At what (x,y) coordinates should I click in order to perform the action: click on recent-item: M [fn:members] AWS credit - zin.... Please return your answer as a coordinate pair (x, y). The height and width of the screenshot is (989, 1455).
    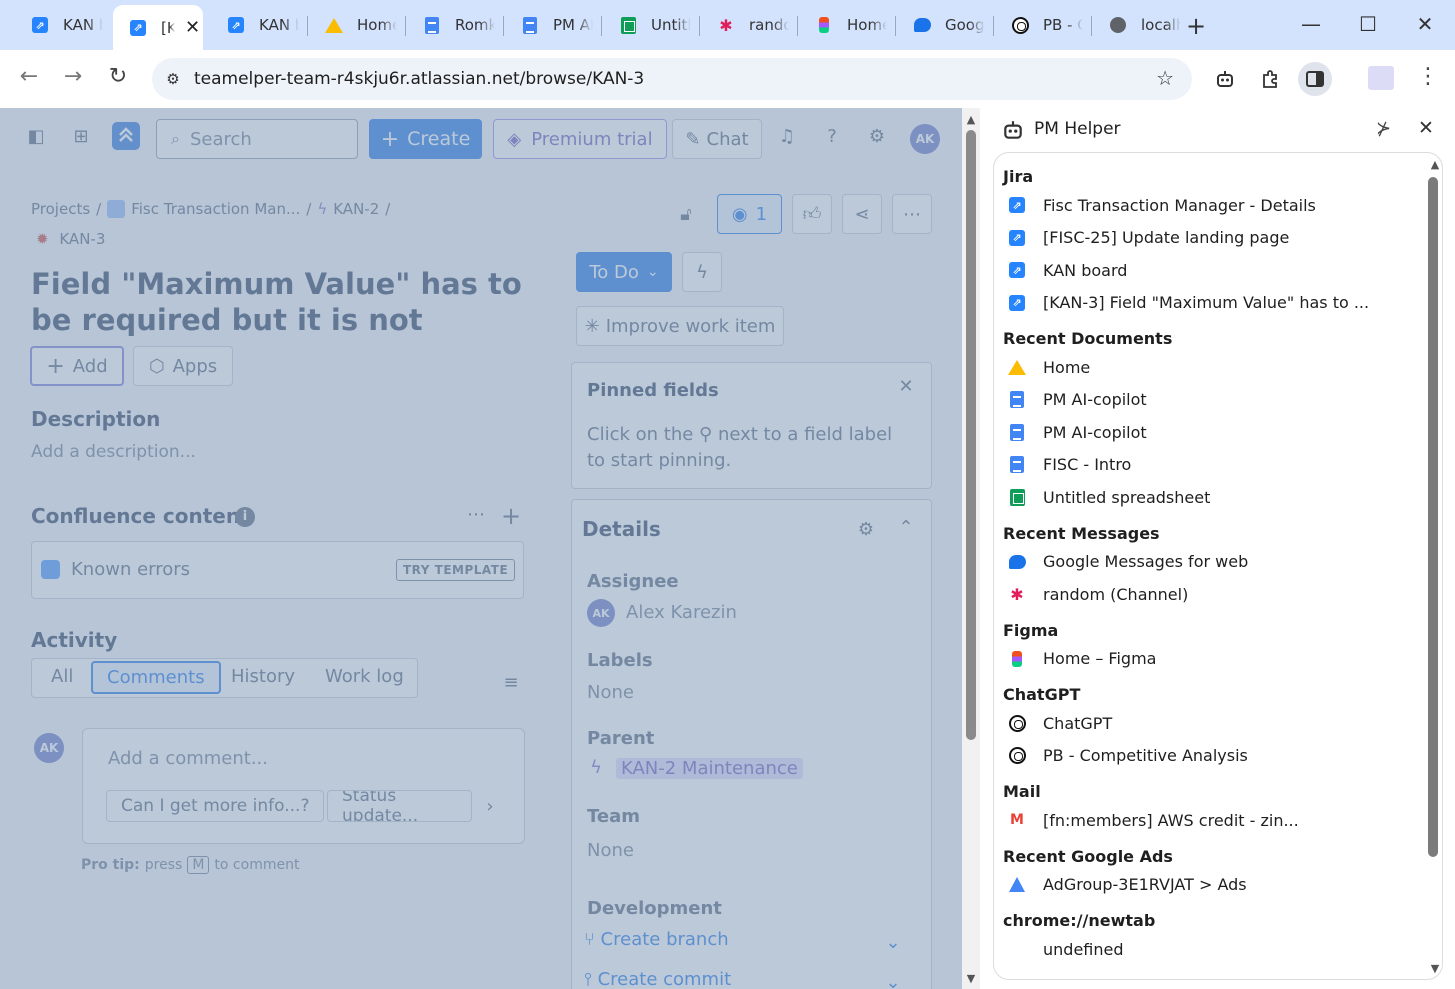
    Looking at the image, I should click on (1213, 820).